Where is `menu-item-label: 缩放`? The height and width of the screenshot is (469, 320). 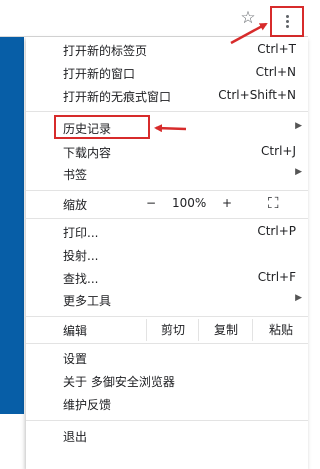 menu-item-label: 缩放 is located at coordinates (75, 205).